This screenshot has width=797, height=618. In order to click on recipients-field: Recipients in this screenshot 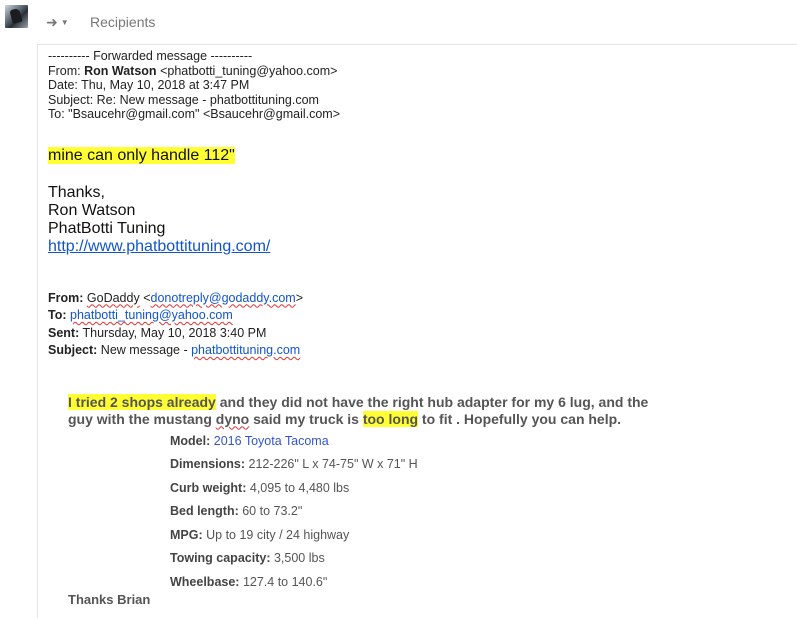, I will do `click(122, 22)`.